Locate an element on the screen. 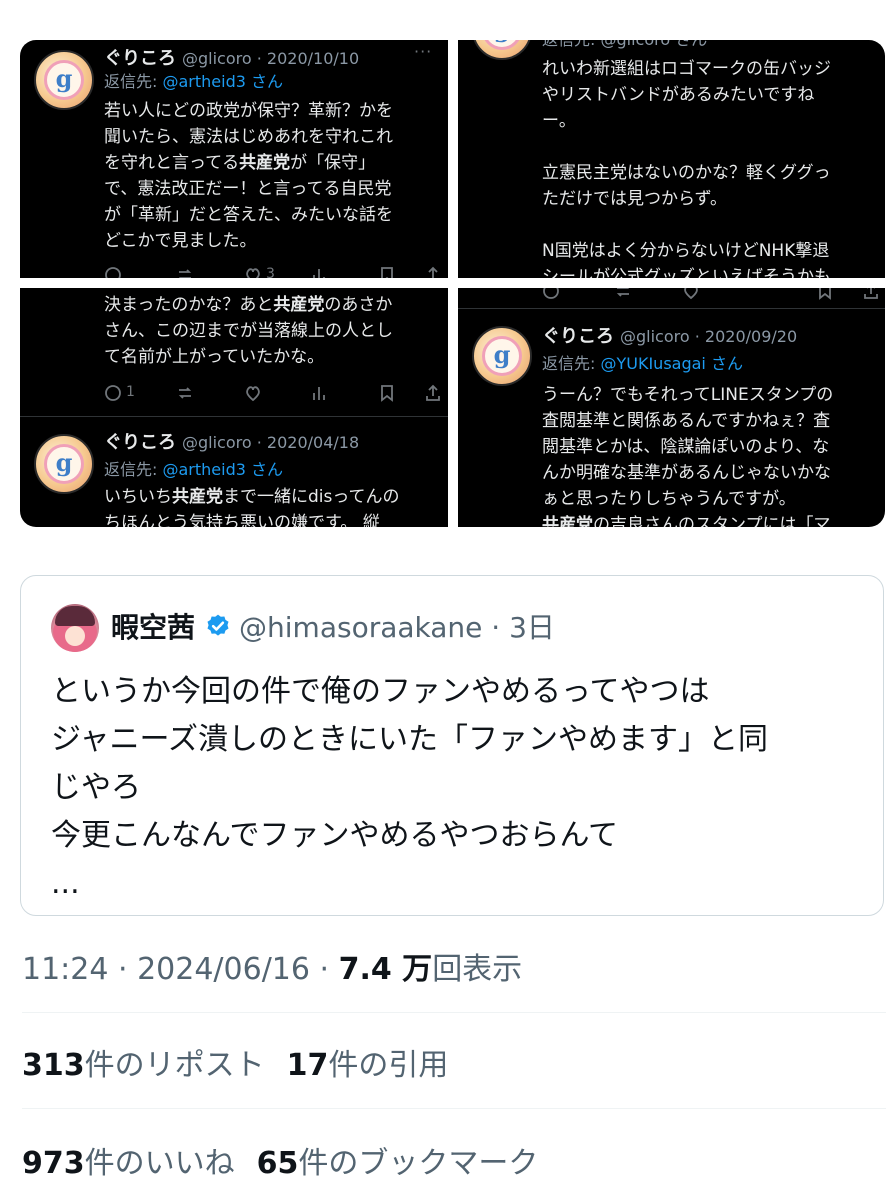 Image resolution: width=886 pixels, height=1200 pixels. avatar is located at coordinates (75, 628).